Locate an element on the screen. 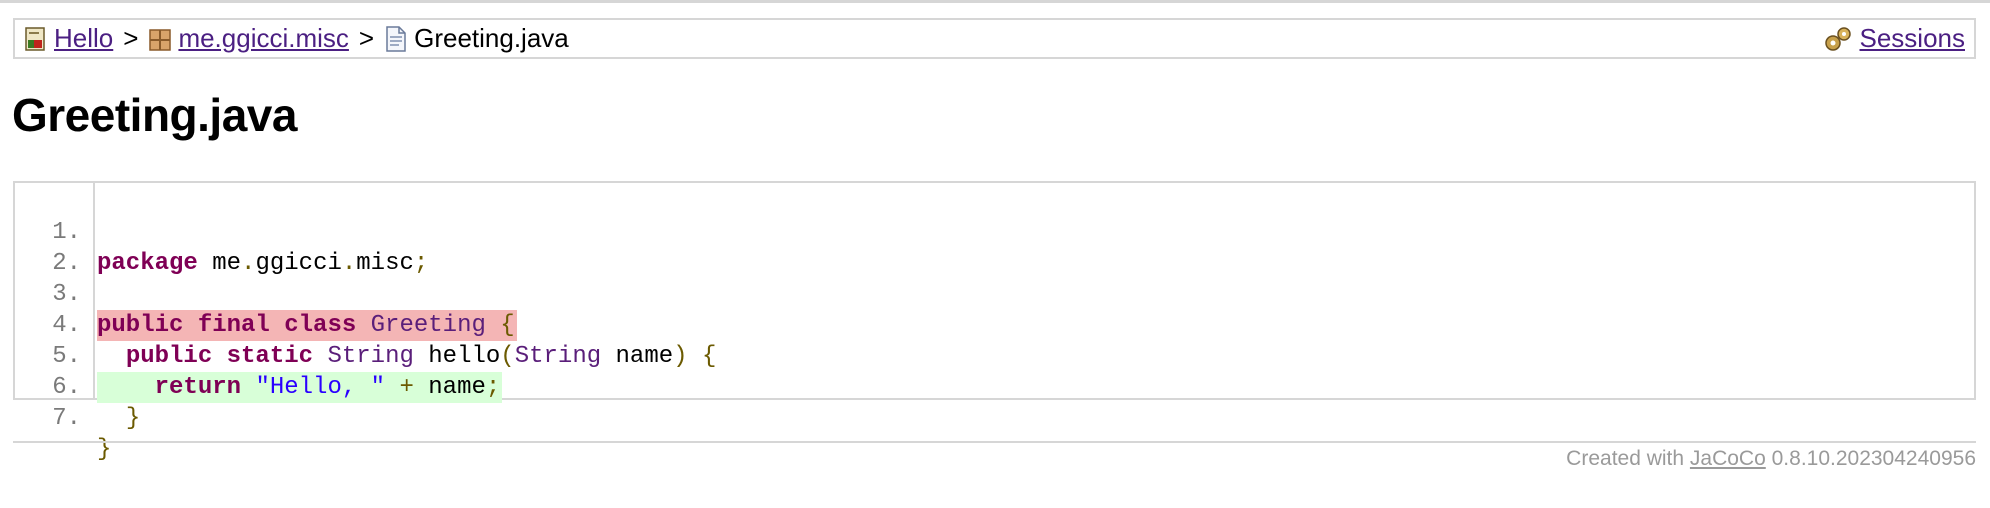  source-code-fully-covered: return "Hello, " + name; is located at coordinates (300, 387).